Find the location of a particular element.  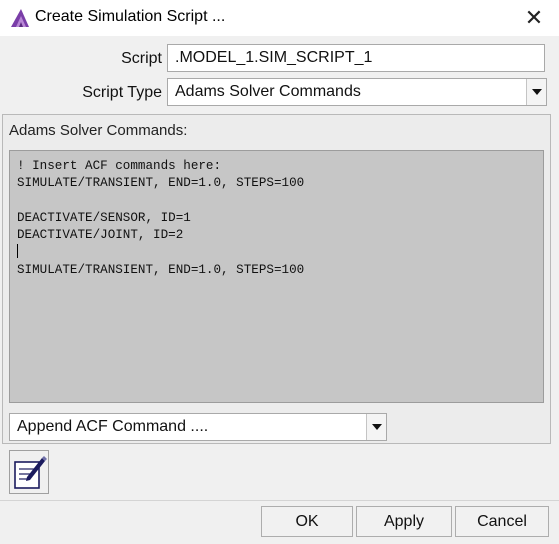

command-line-caret is located at coordinates (280, 252).